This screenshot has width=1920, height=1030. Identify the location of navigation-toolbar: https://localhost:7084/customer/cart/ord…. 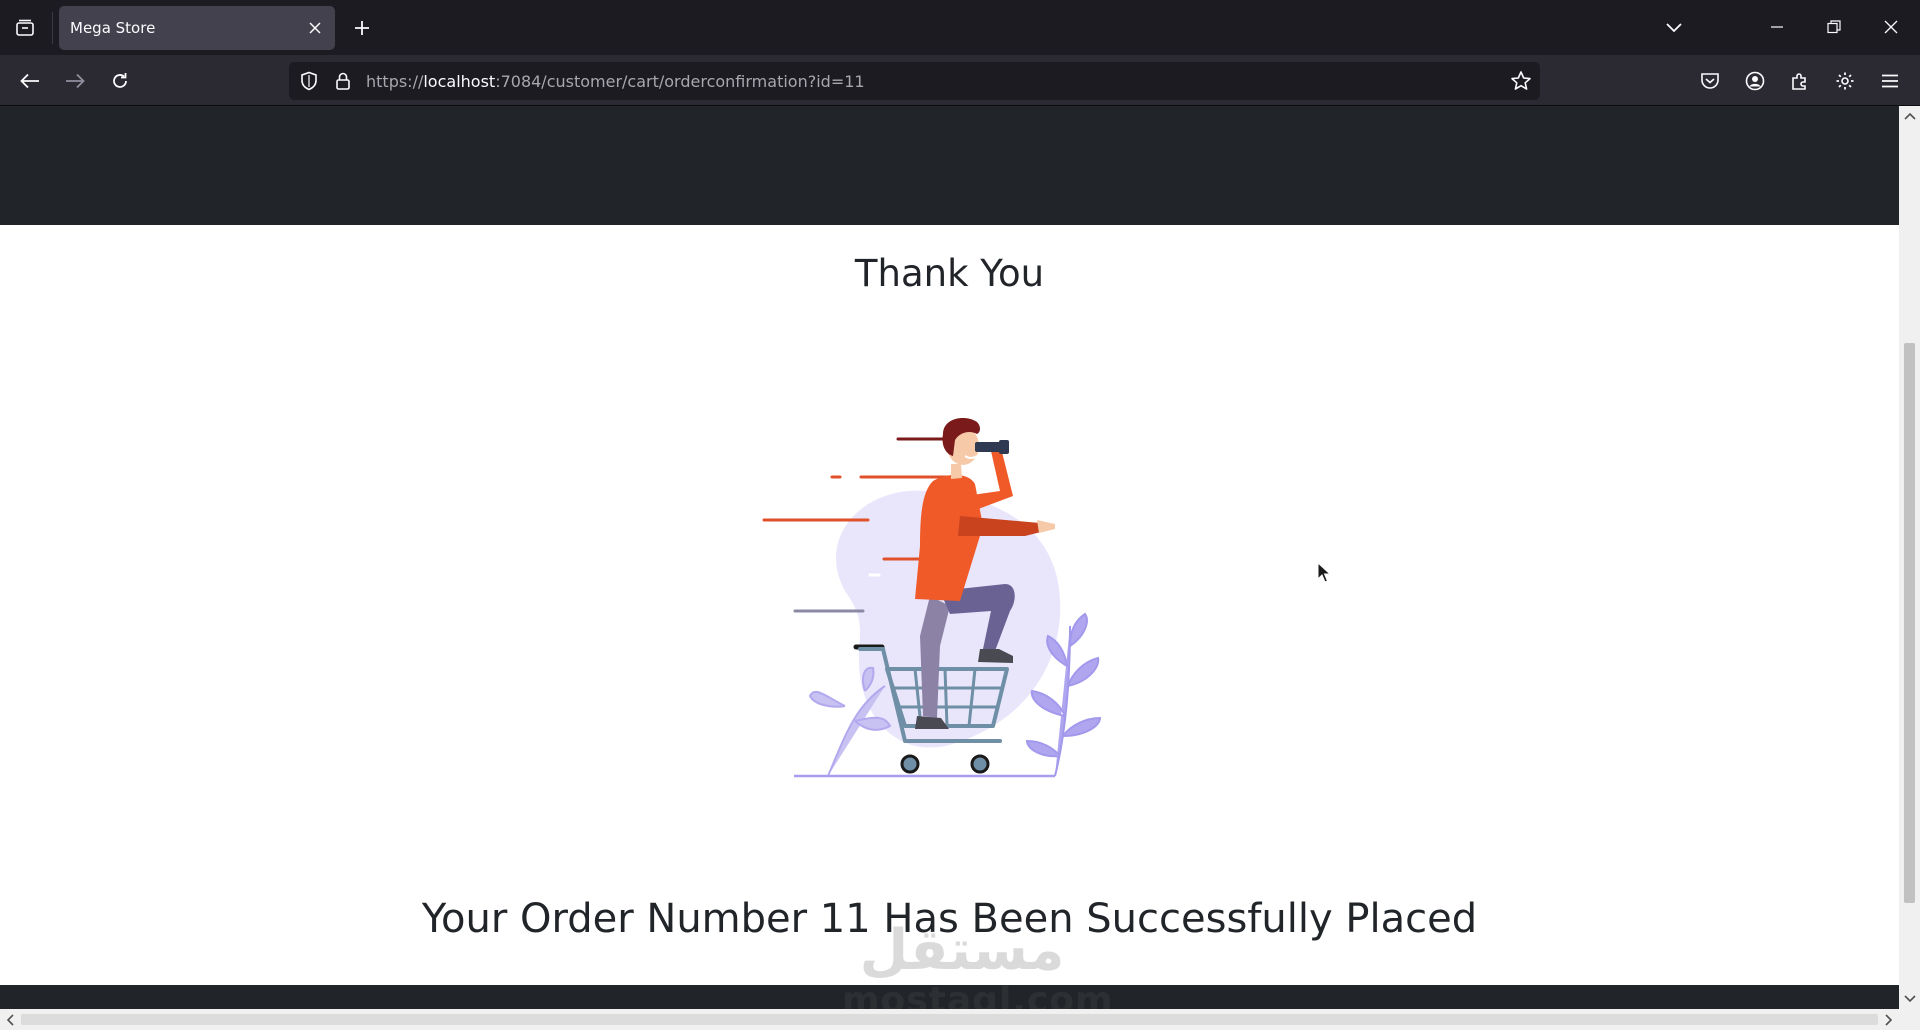
(960, 80).